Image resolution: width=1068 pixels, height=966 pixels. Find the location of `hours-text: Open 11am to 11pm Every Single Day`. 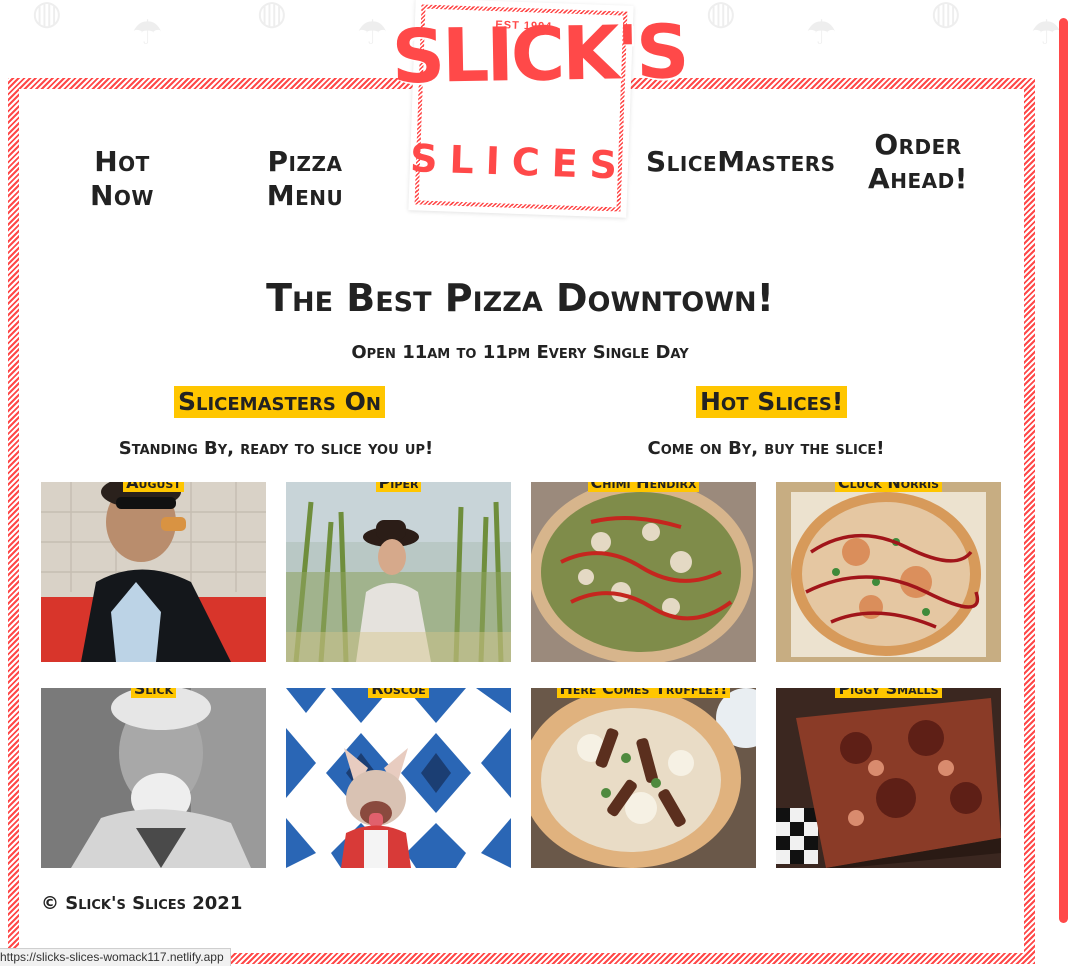

hours-text: Open 11am to 11pm Every Single Day is located at coordinates (520, 352).